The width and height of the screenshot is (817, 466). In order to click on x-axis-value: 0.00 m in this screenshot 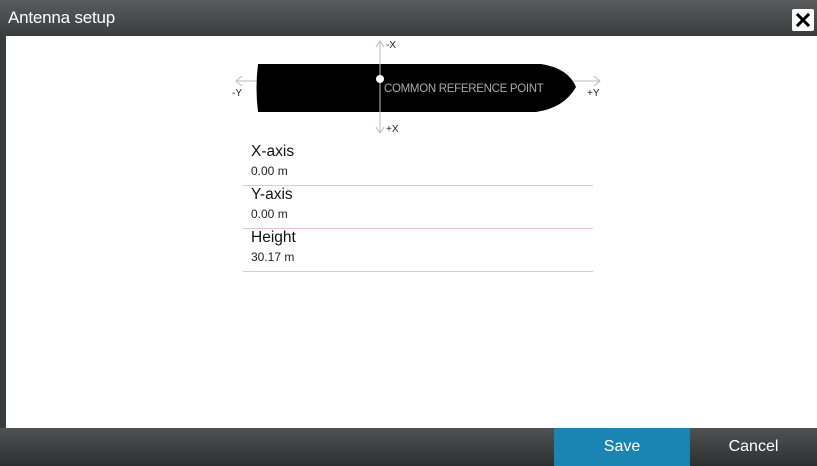, I will do `click(269, 171)`.